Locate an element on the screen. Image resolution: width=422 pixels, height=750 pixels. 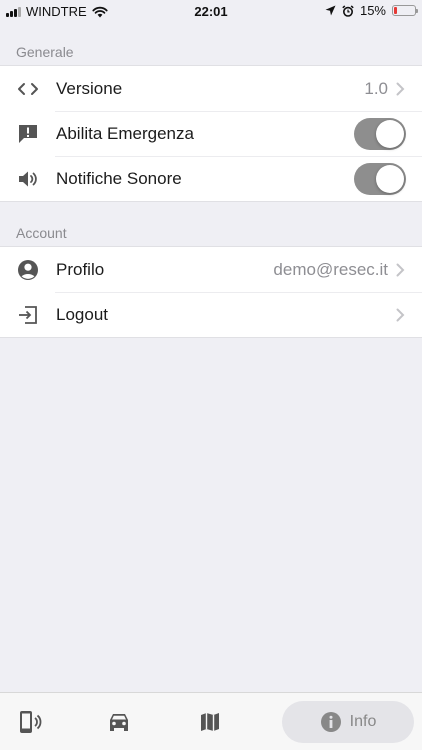
emergency-toggle is located at coordinates (380, 133).